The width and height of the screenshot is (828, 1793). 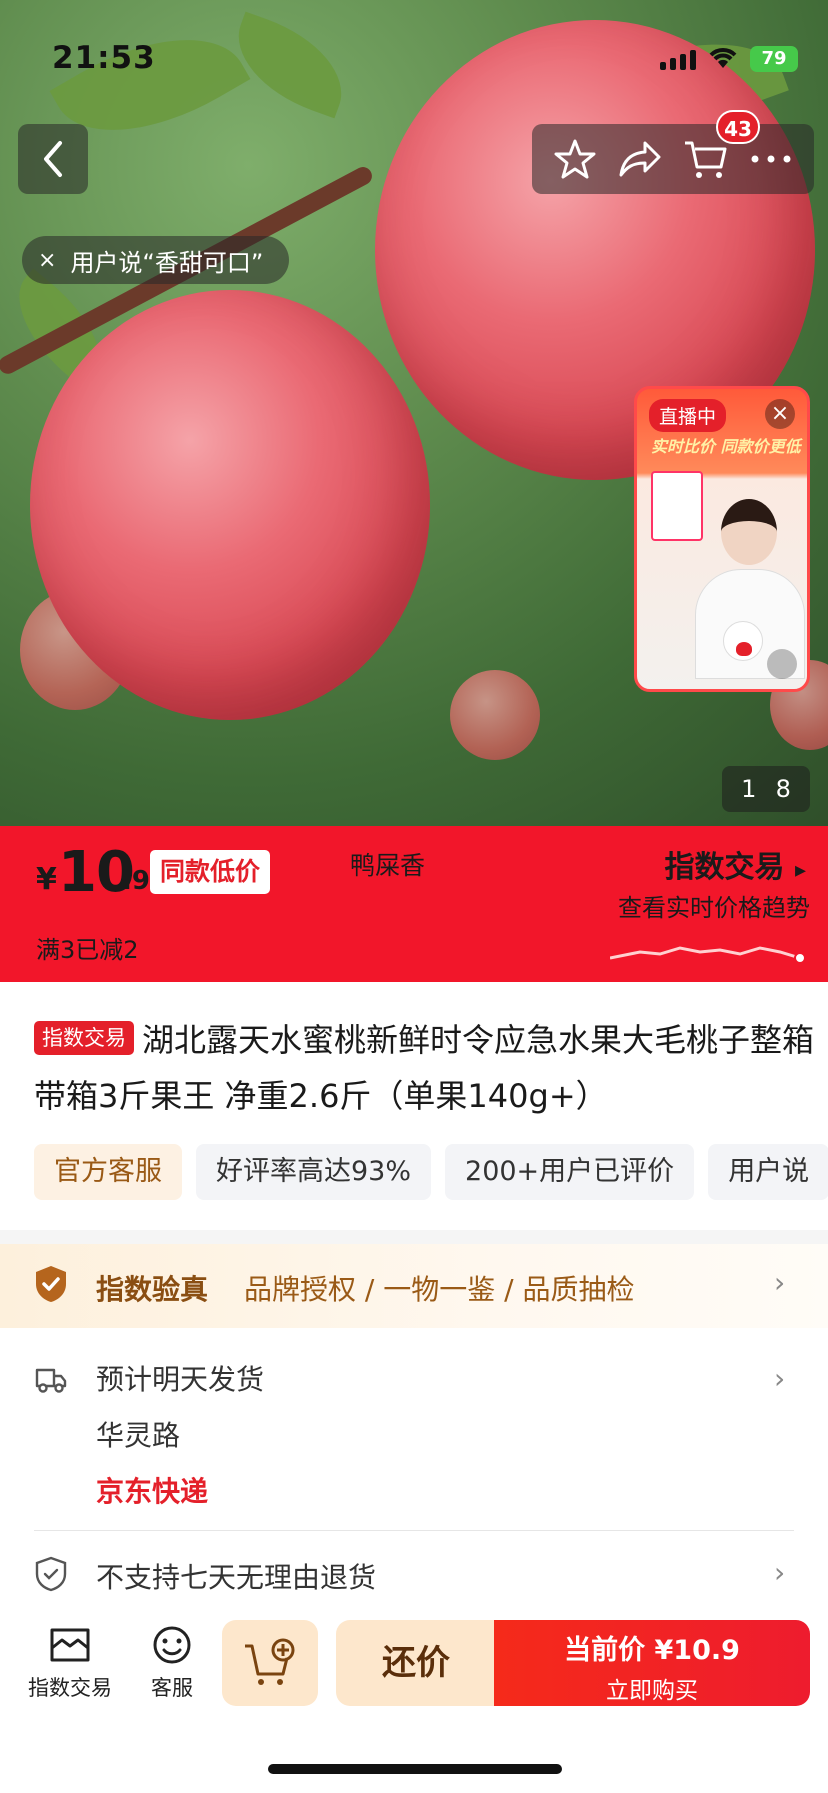 I want to click on review-highlight-chip: × 用户说“香甜可口”, so click(x=156, y=260).